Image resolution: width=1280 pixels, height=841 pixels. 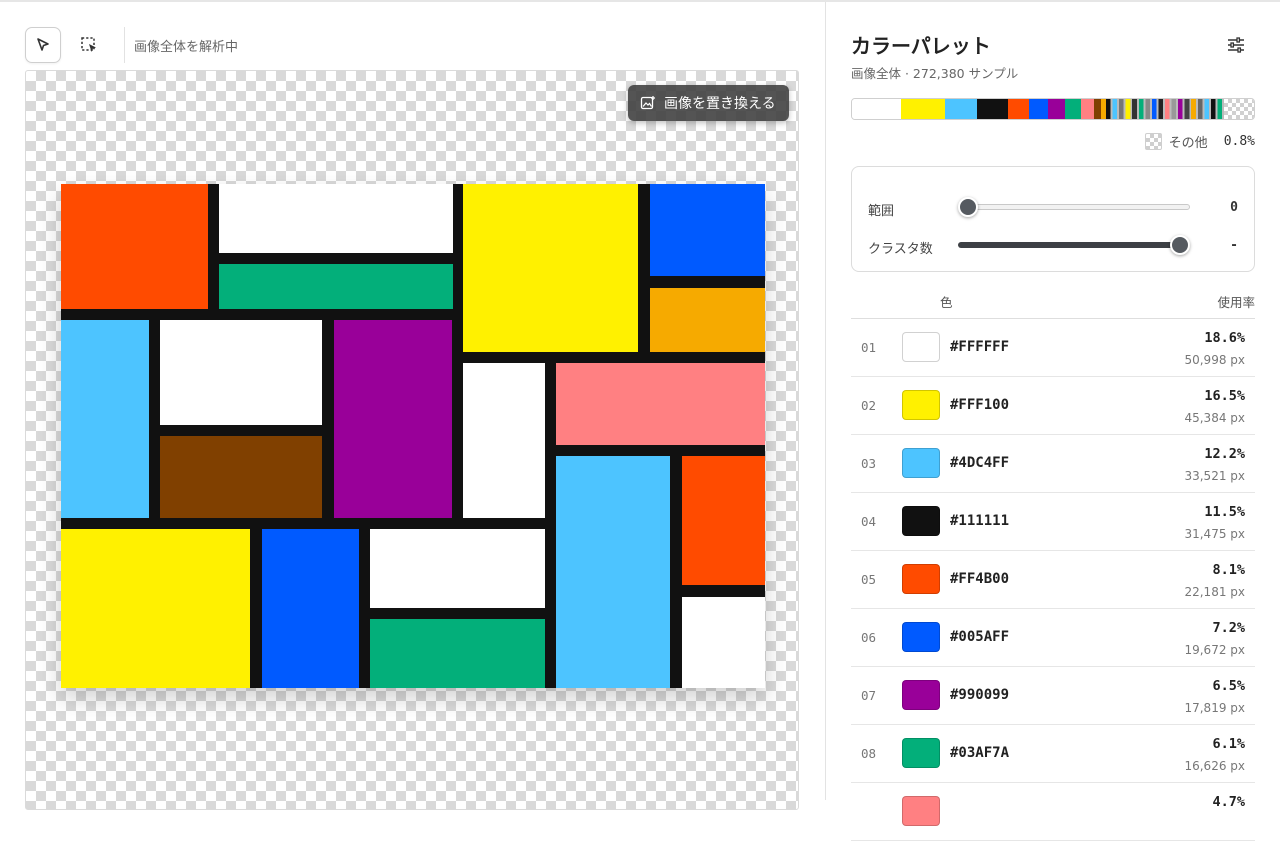 What do you see at coordinates (869, 579) in the screenshot?
I see `palette-row-index: 05` at bounding box center [869, 579].